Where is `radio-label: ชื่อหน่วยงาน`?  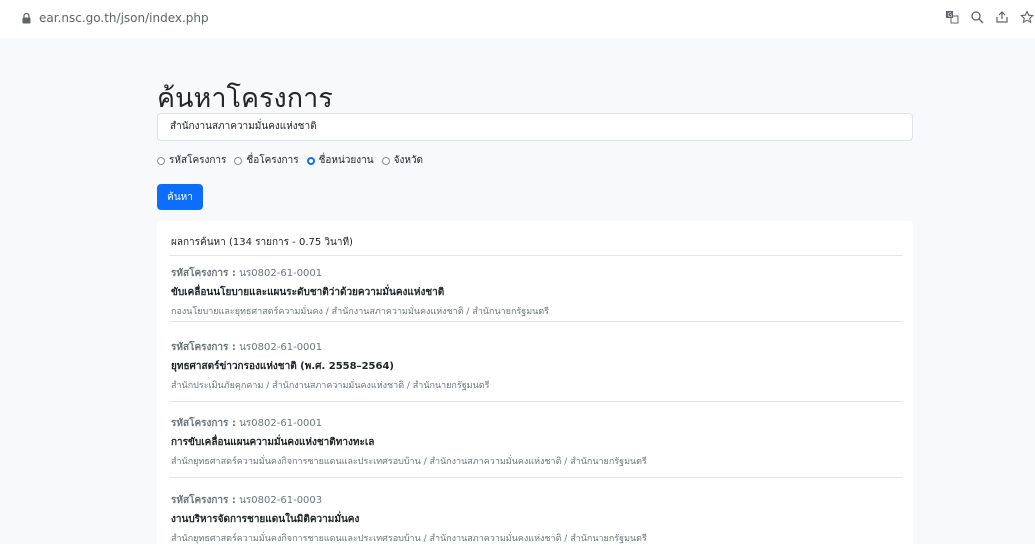 radio-label: ชื่อหน่วยงาน is located at coordinates (346, 160).